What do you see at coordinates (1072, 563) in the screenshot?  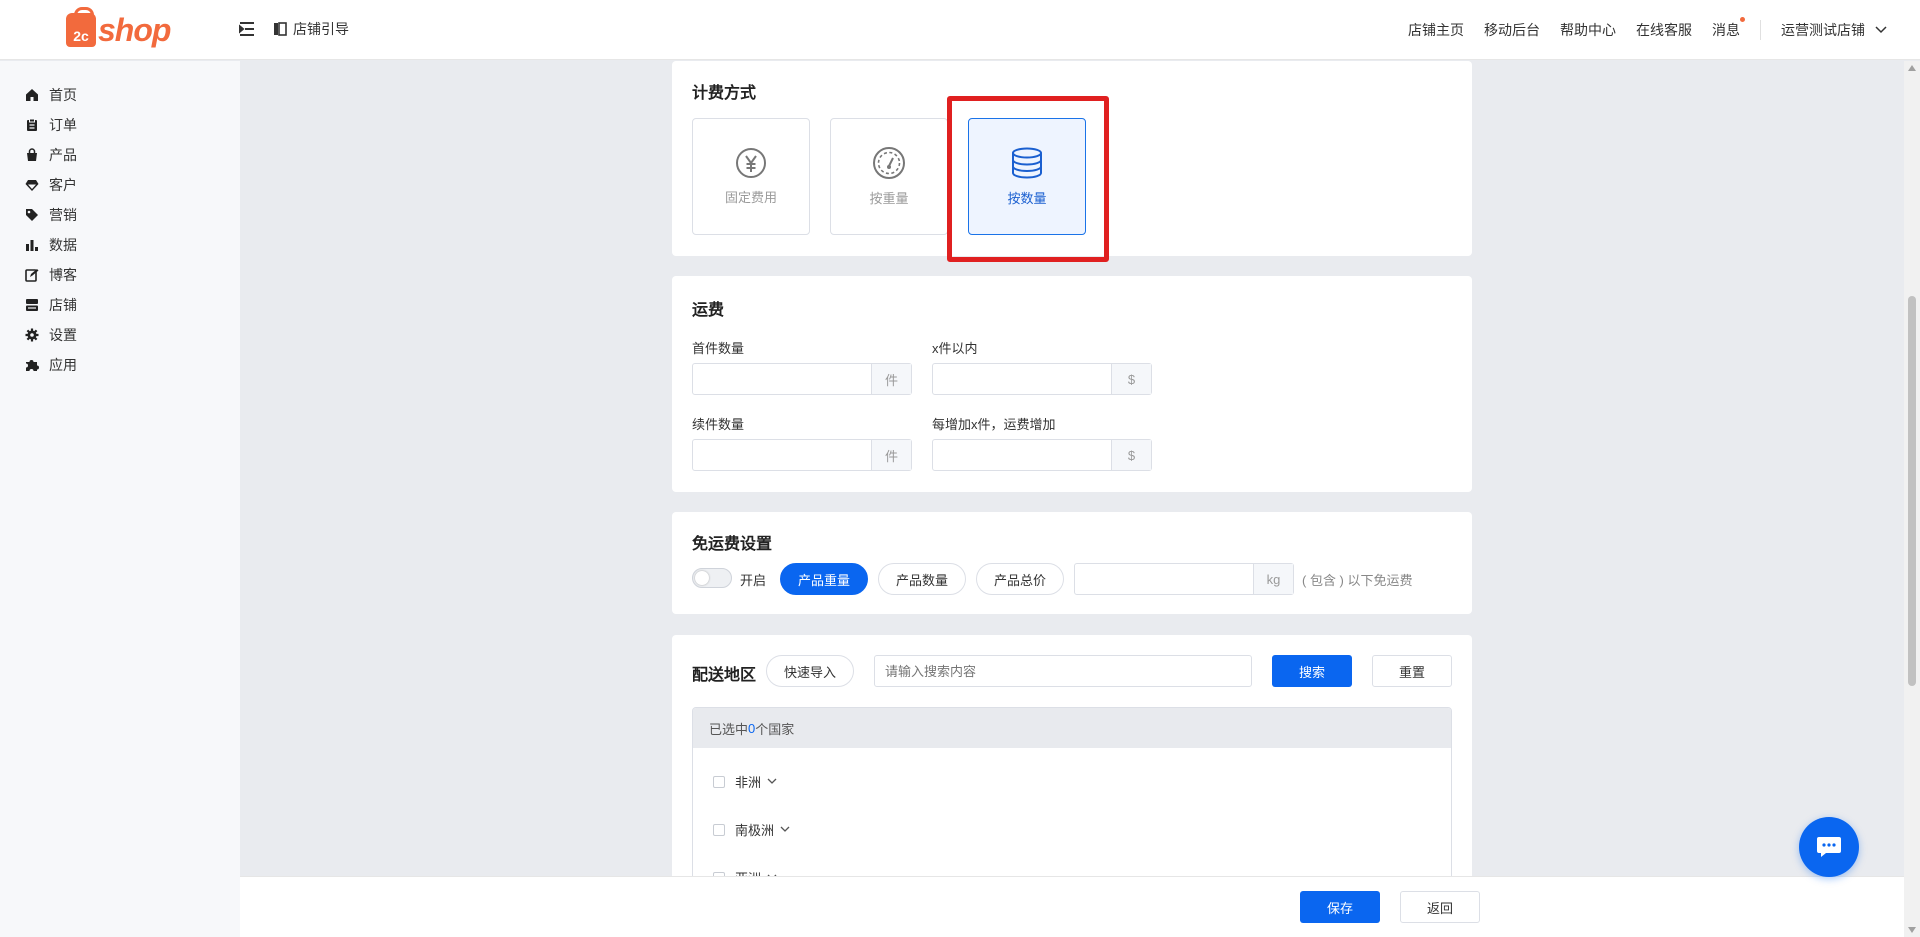 I see `free-shipping-card: 免运费设置 开启 产品重量 产品数量 产品总价 kg ( 包含 ) 以下免运费` at bounding box center [1072, 563].